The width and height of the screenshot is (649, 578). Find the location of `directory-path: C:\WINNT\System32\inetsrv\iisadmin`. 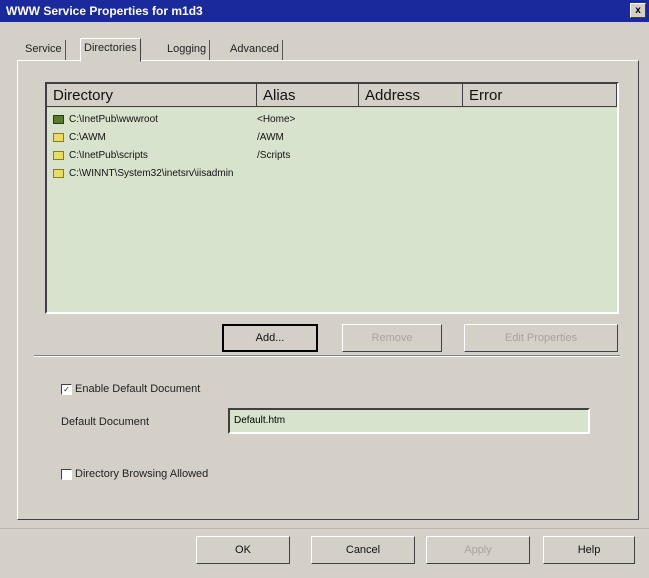

directory-path: C:\WINNT\System32\inetsrv\iisadmin is located at coordinates (151, 173).